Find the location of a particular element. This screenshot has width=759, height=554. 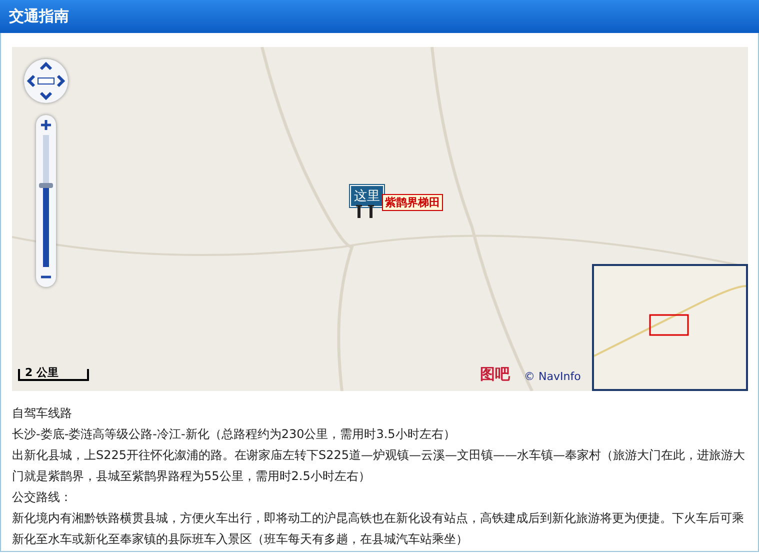

guide-text: 长沙-娄底-娄涟高等级公路-冷江-新化（总路程约为230公里，需用时3.5小时左右） is located at coordinates (234, 434).